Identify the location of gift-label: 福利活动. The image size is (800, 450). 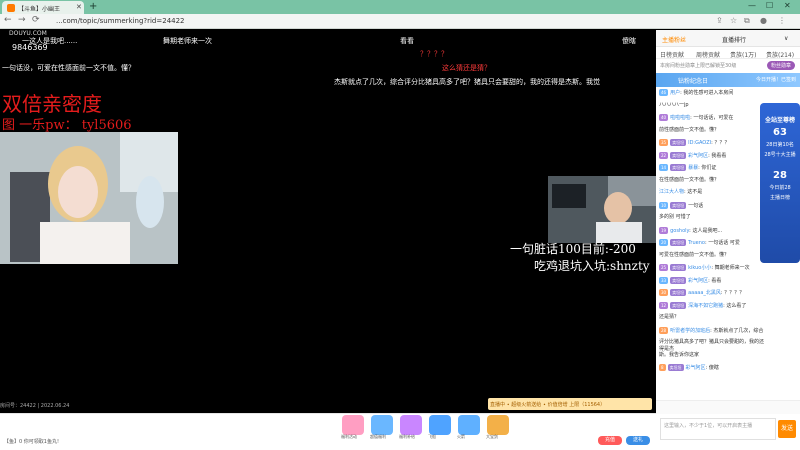
(349, 436).